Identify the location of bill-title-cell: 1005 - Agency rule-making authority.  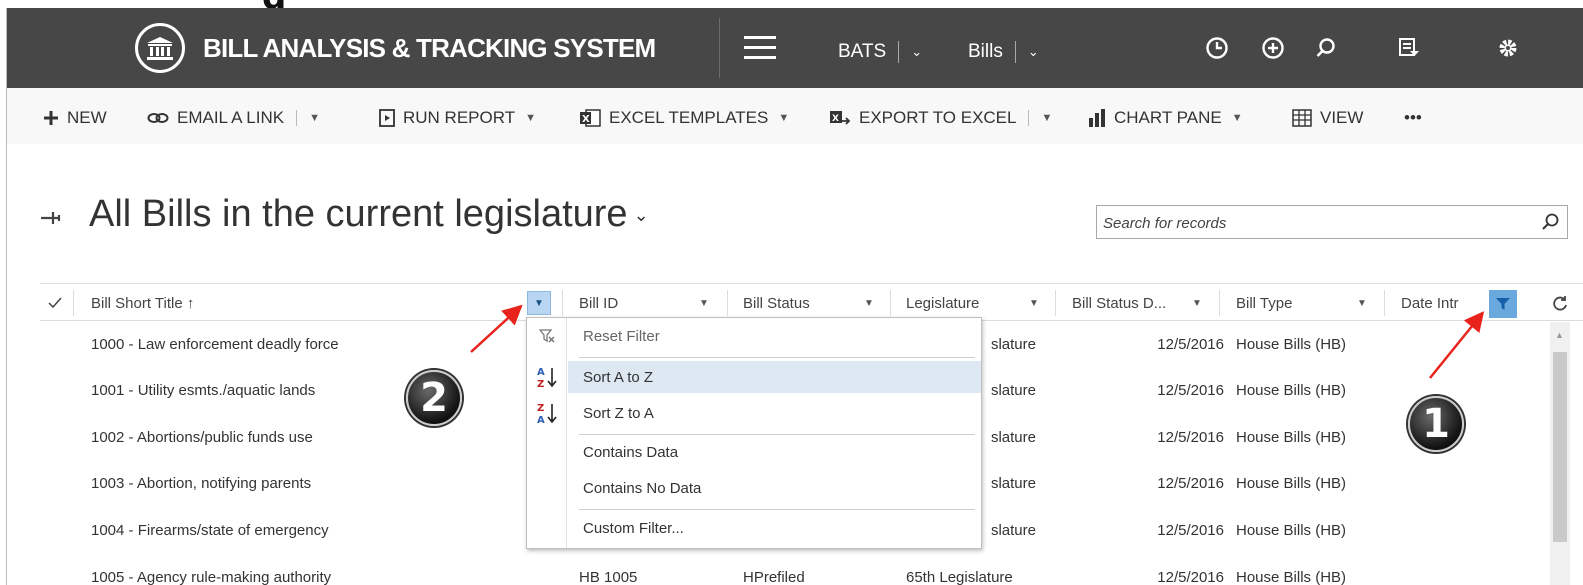
(211, 577).